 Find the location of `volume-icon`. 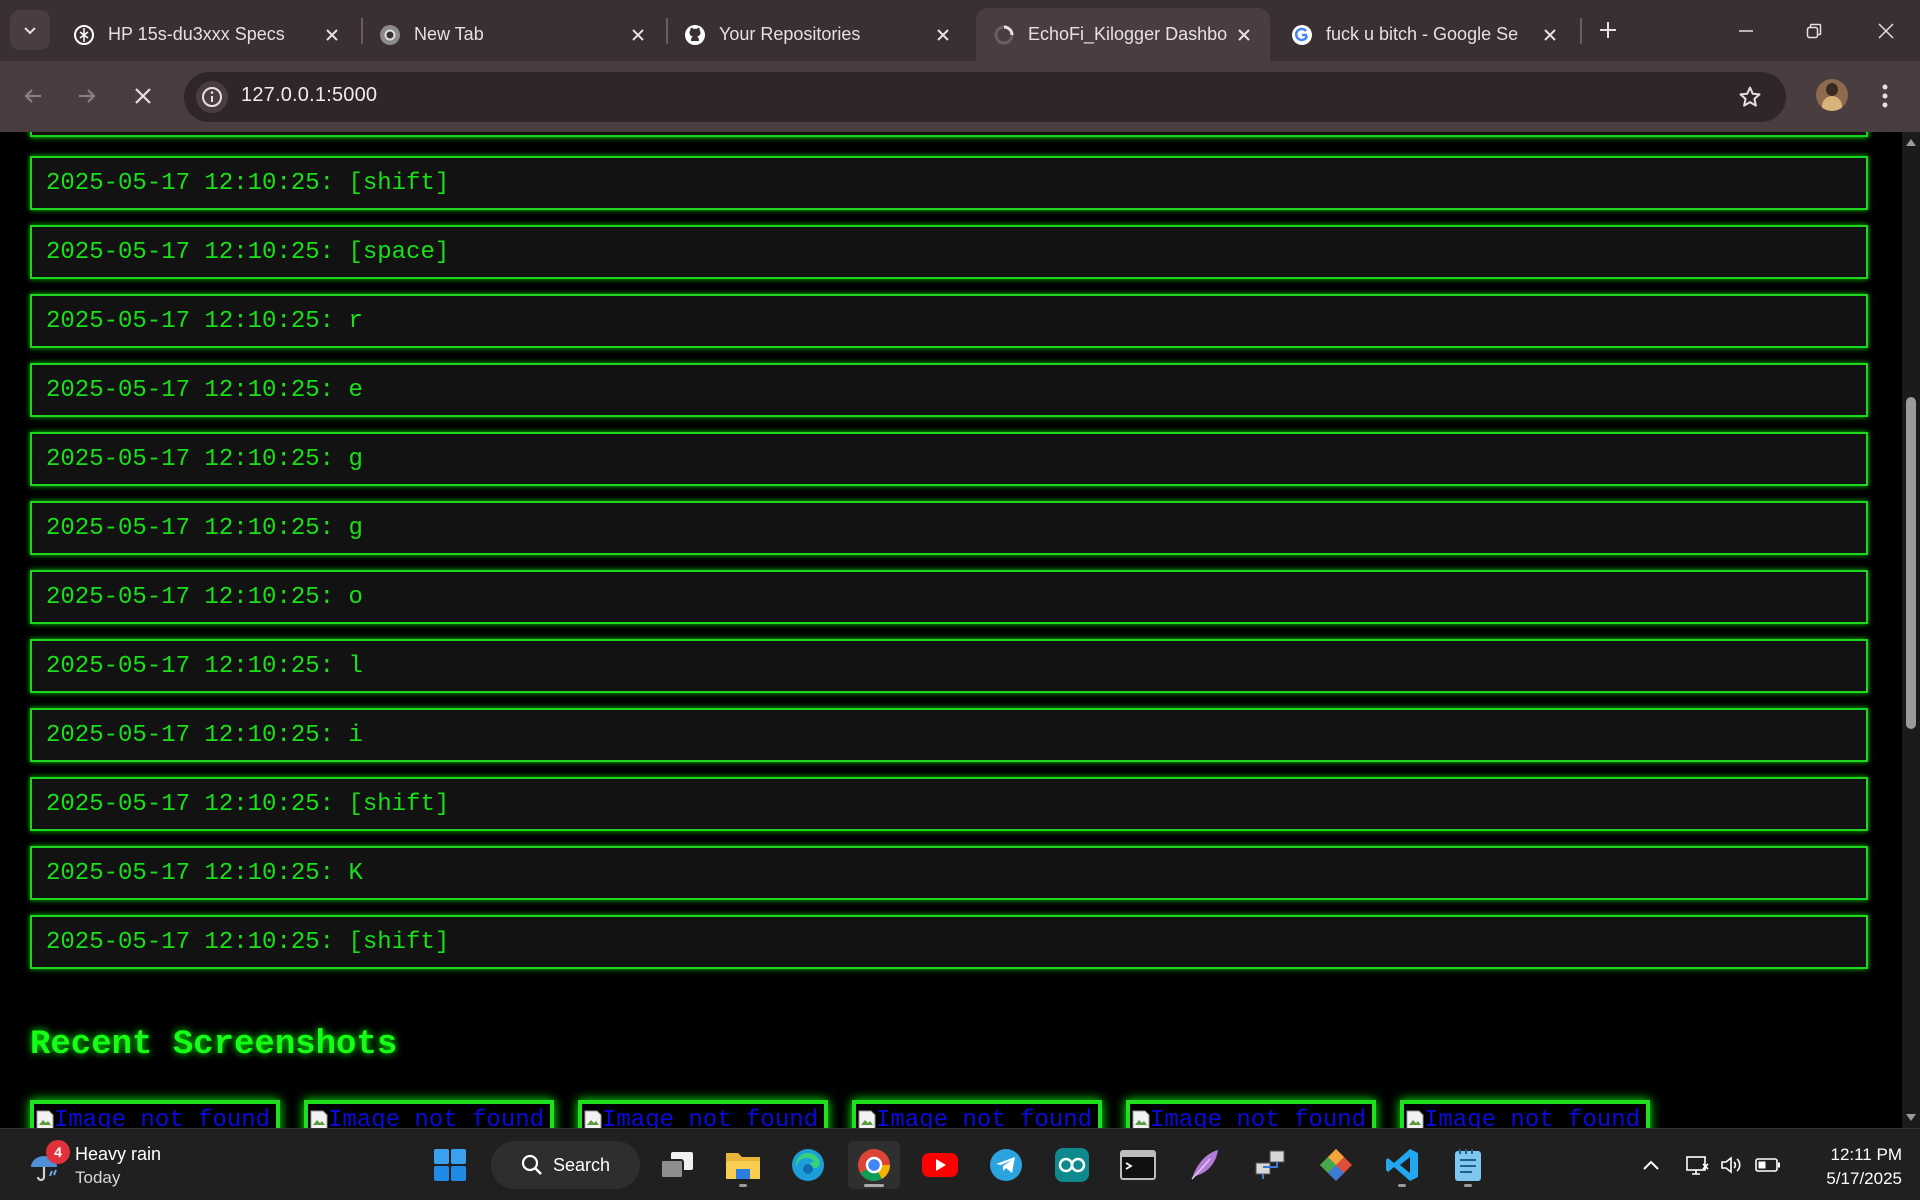

volume-icon is located at coordinates (1731, 1165).